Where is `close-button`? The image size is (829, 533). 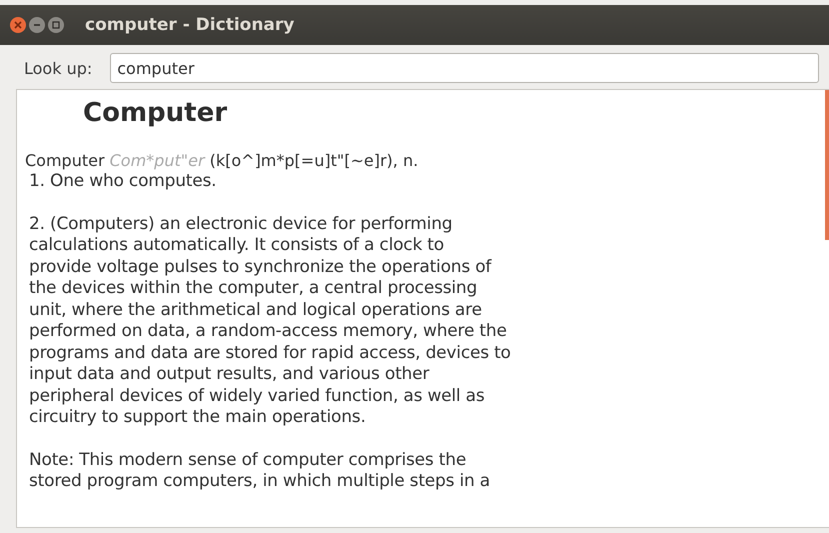 close-button is located at coordinates (18, 25).